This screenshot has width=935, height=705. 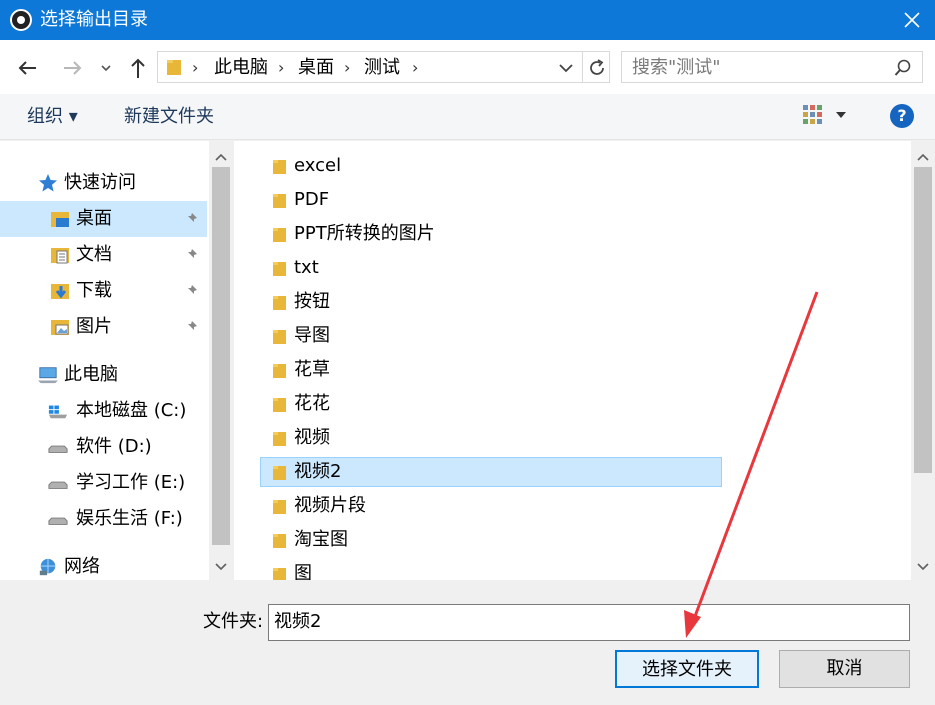 What do you see at coordinates (103, 519) in the screenshot?
I see `nav-item-drive-f: 娱乐生活 (F:)` at bounding box center [103, 519].